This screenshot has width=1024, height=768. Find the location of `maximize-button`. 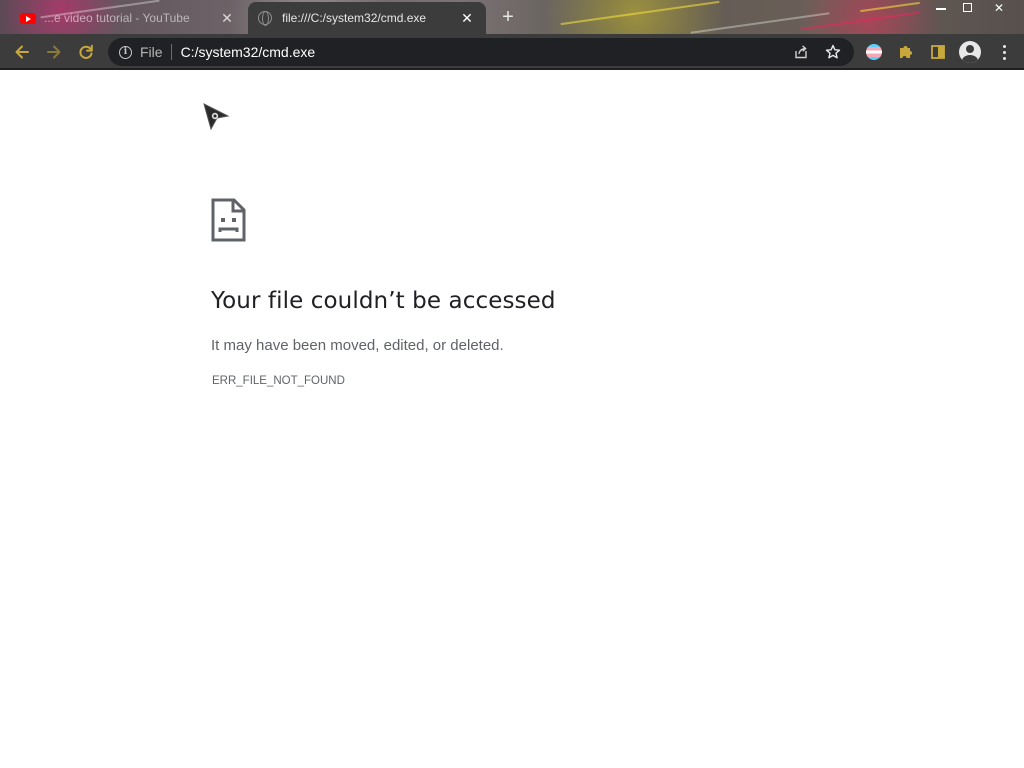

maximize-button is located at coordinates (967, 9).